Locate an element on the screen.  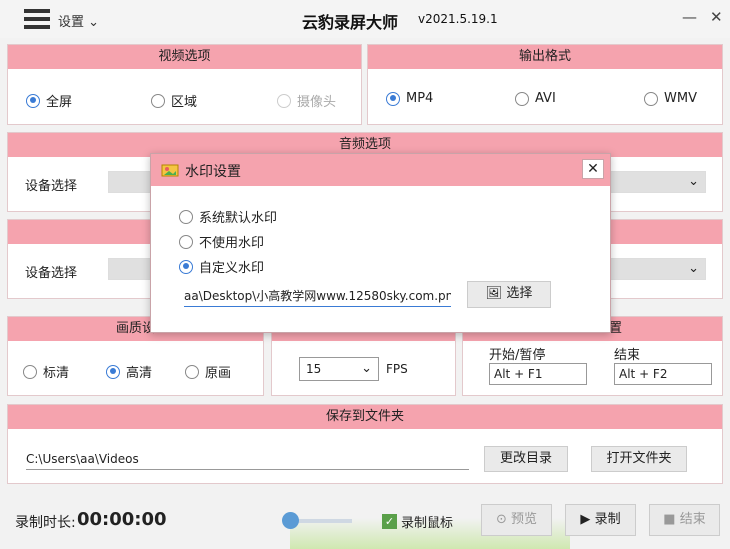
stop-button: ■ 结束 is located at coordinates (684, 520).